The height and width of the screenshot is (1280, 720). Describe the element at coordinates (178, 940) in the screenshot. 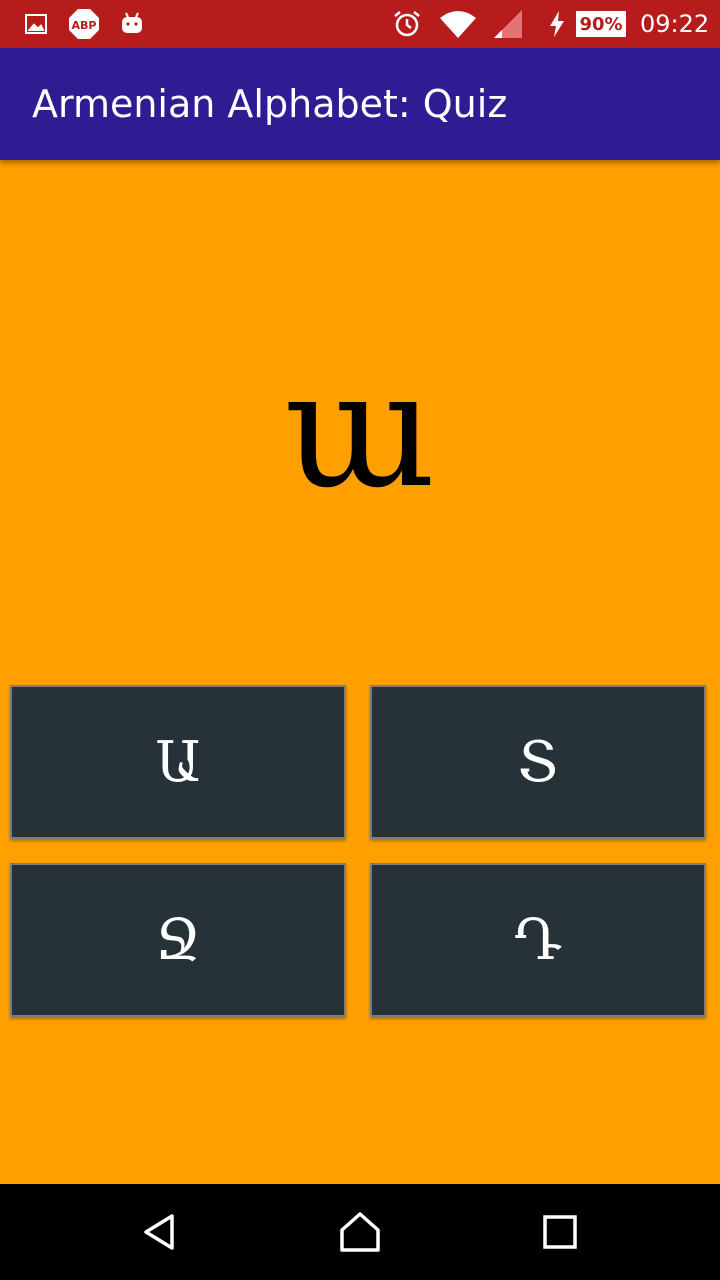

I see `answer-button-3: Ջ` at that location.